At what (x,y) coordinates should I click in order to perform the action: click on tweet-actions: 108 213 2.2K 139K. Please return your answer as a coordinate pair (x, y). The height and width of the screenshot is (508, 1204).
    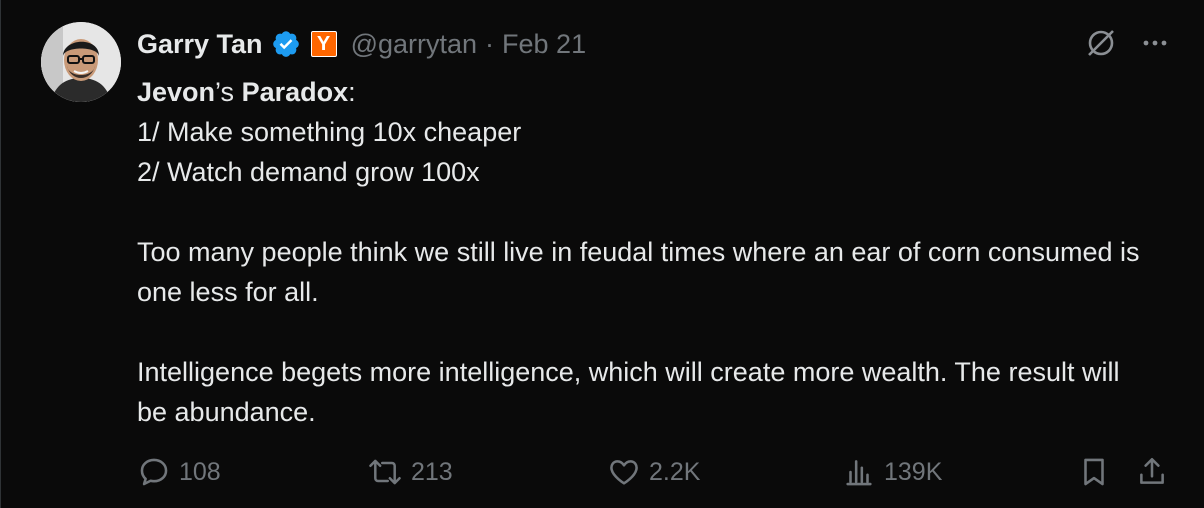
    Looking at the image, I should click on (657, 475).